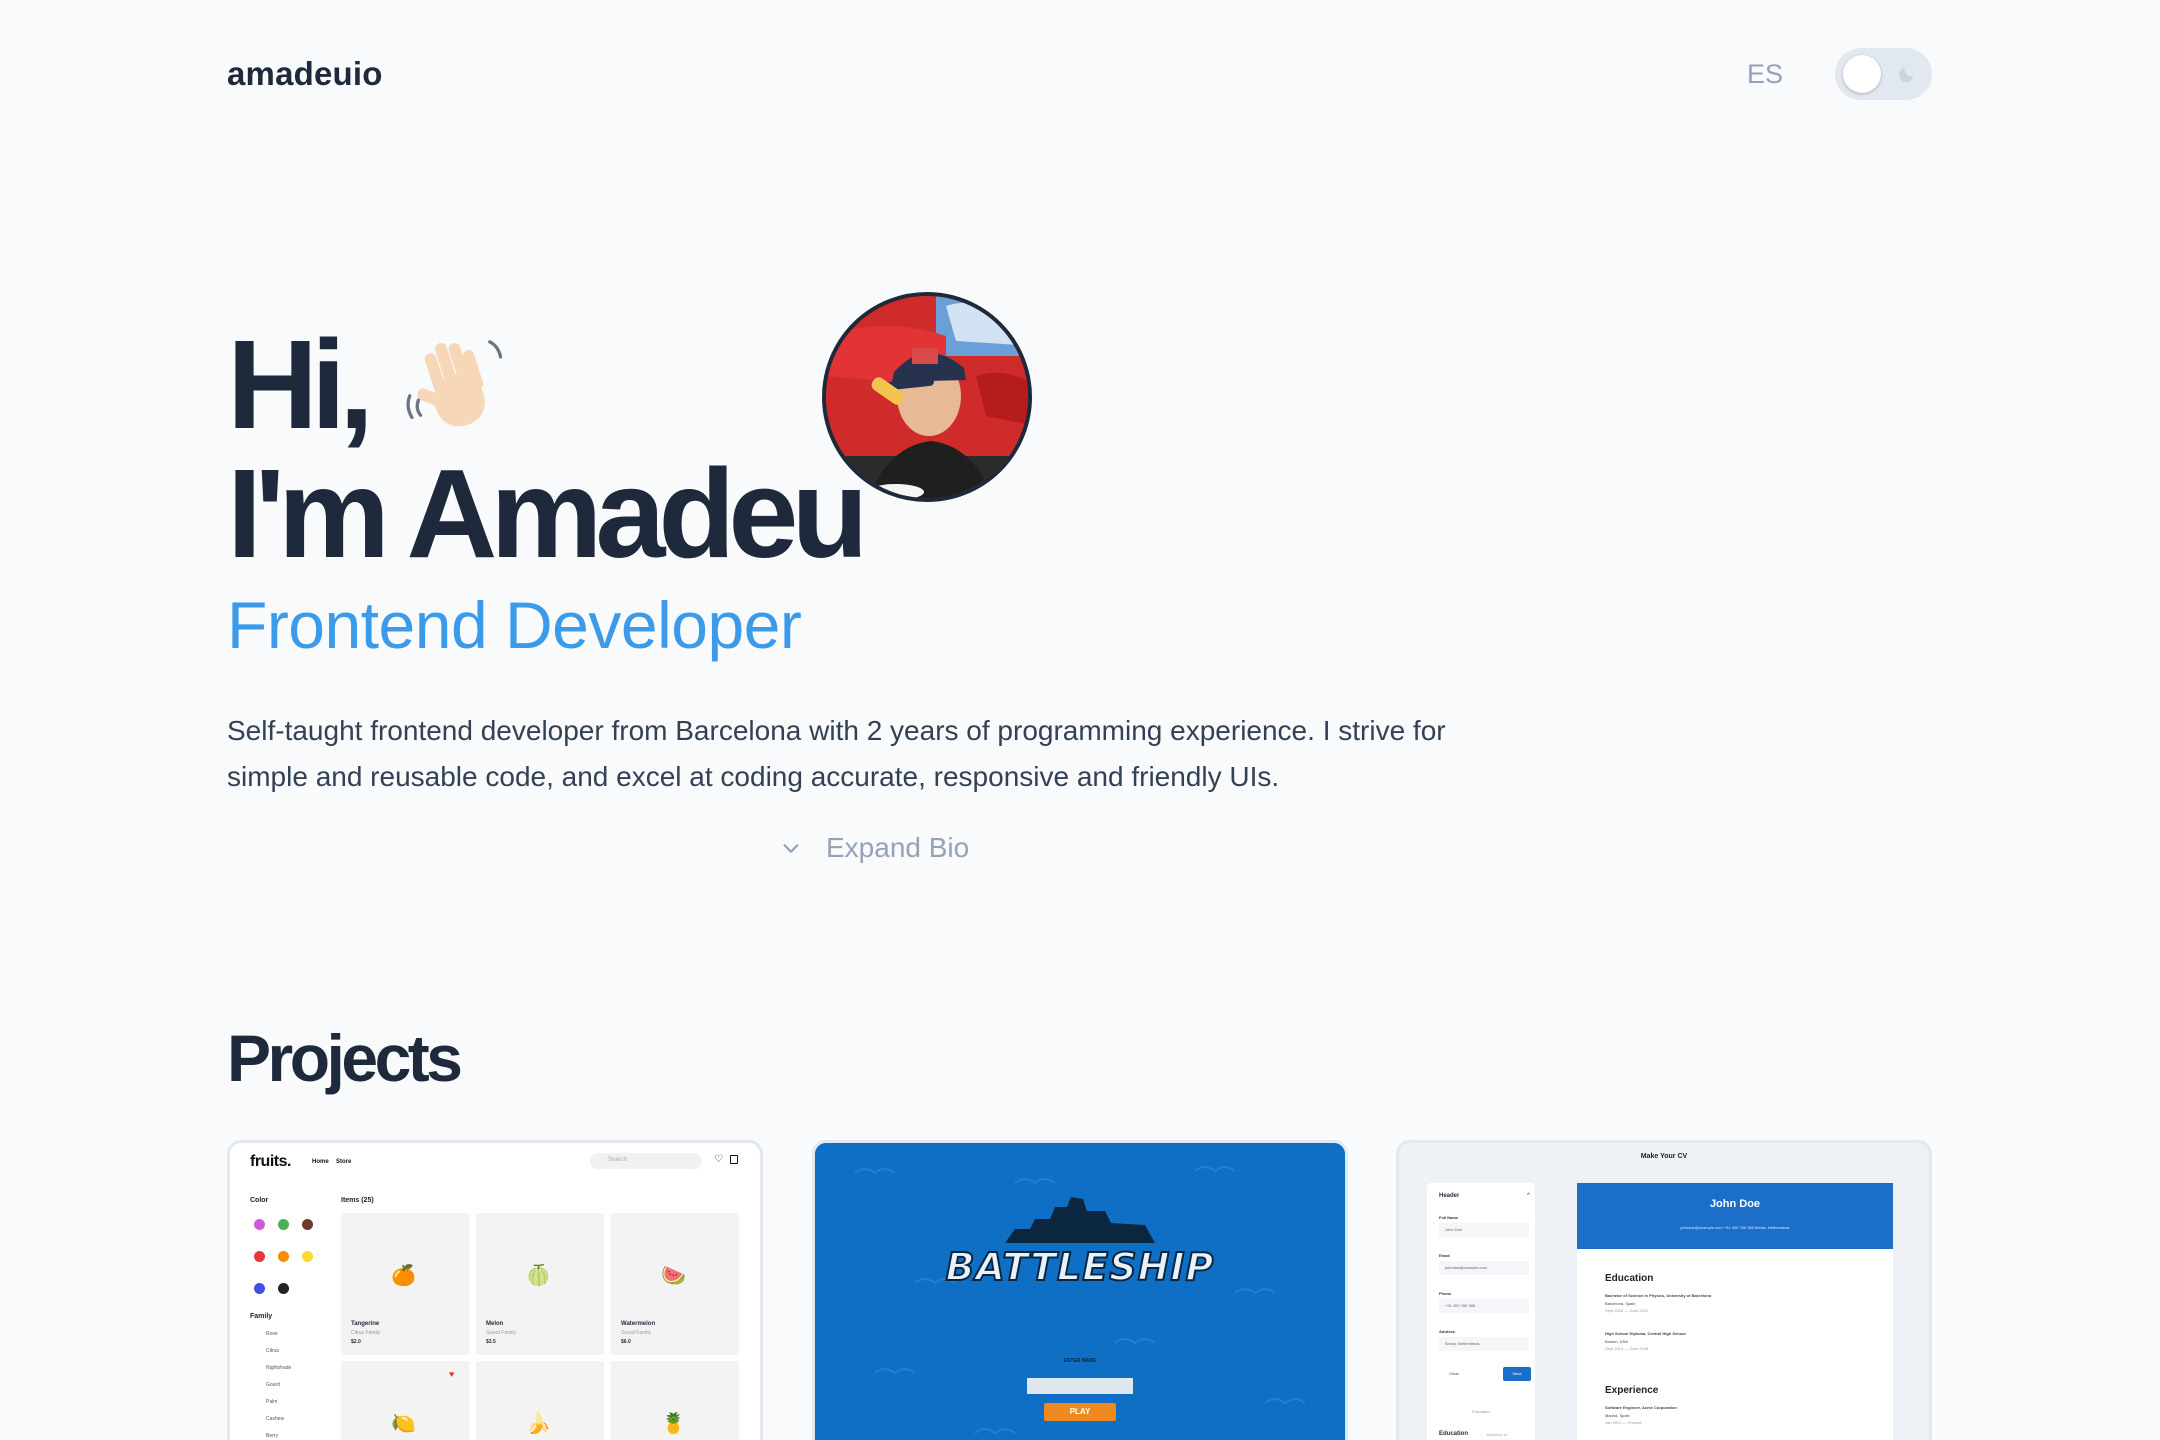 This screenshot has height=1440, width=2160. I want to click on role-subtitle: Frontend Developer, so click(514, 625).